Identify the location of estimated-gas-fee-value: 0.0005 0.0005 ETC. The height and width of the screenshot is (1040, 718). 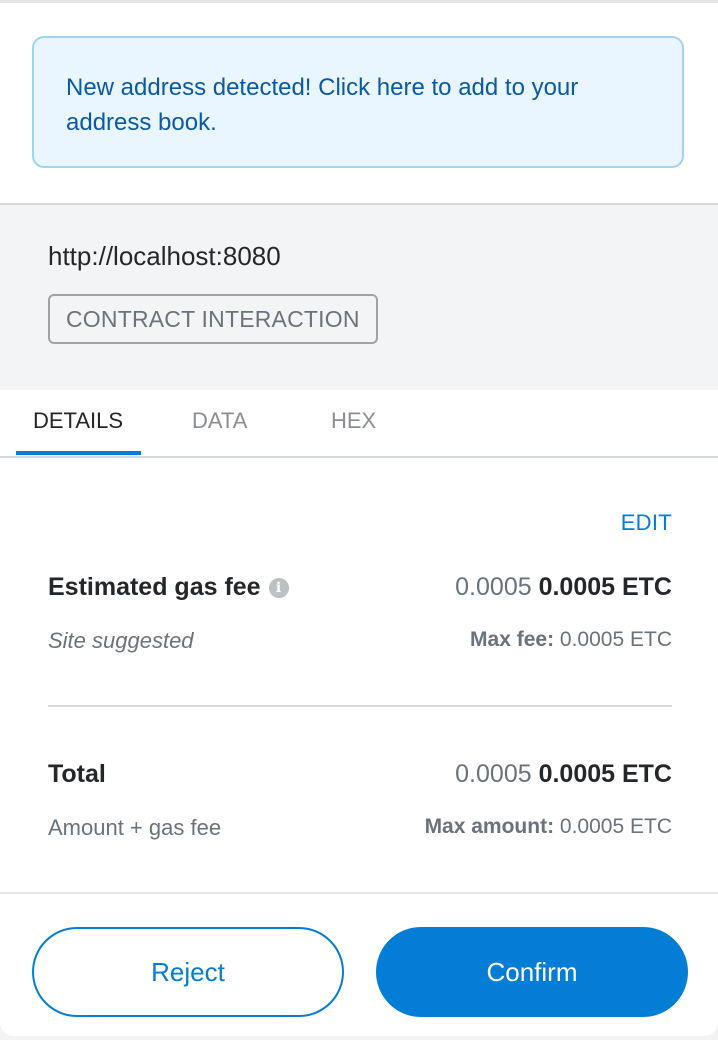
(563, 587).